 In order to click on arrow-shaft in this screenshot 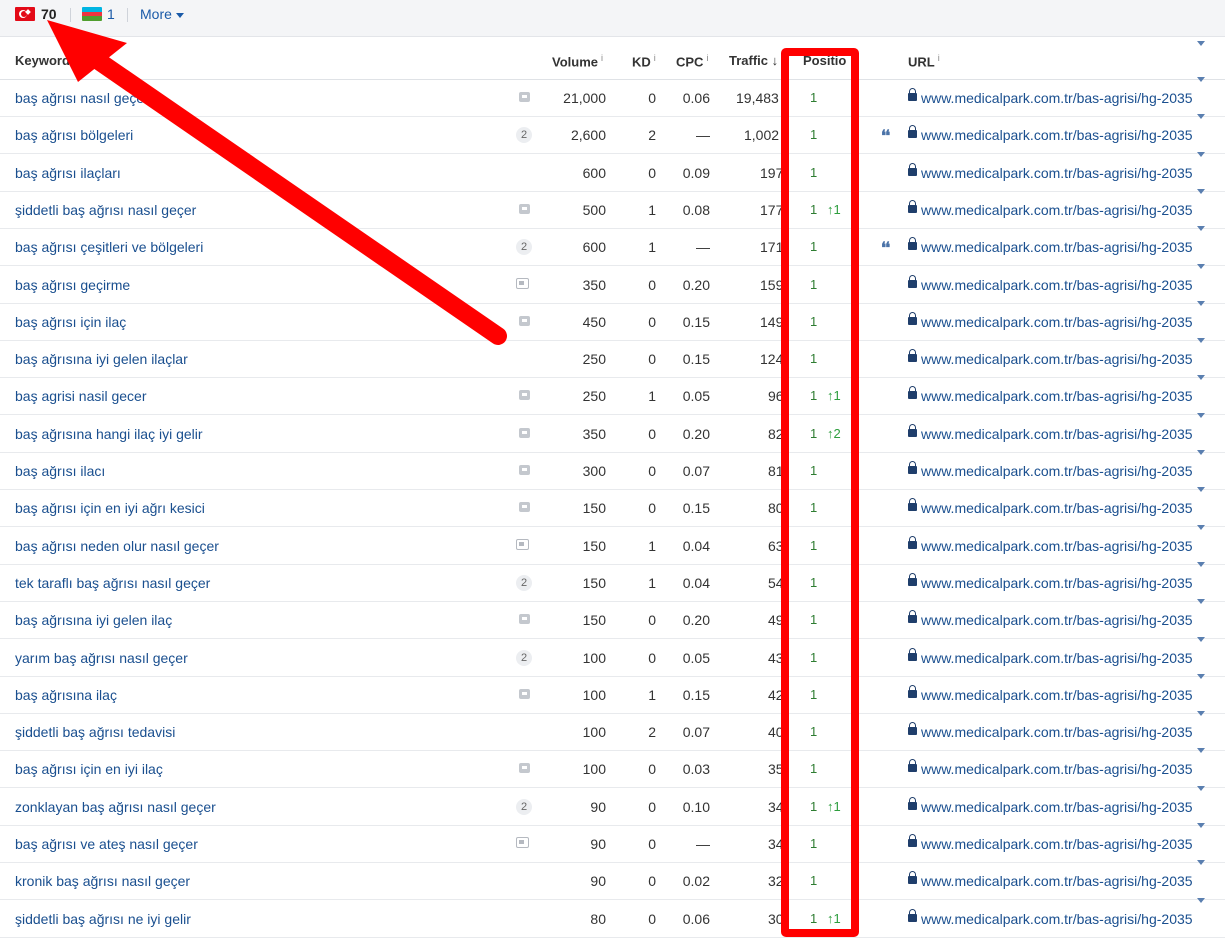, I will do `click(299, 199)`.